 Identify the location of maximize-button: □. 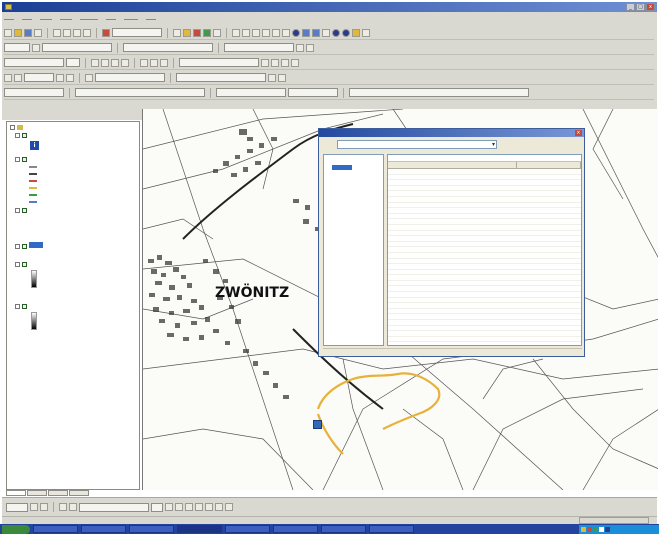
(640, 7).